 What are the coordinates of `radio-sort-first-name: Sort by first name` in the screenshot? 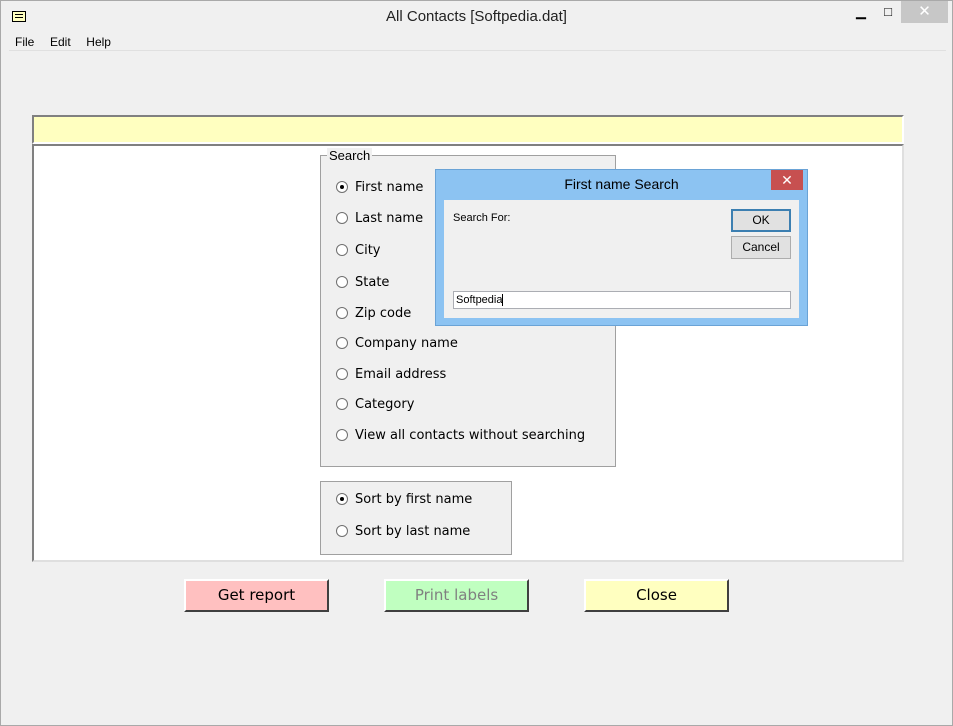 It's located at (404, 499).